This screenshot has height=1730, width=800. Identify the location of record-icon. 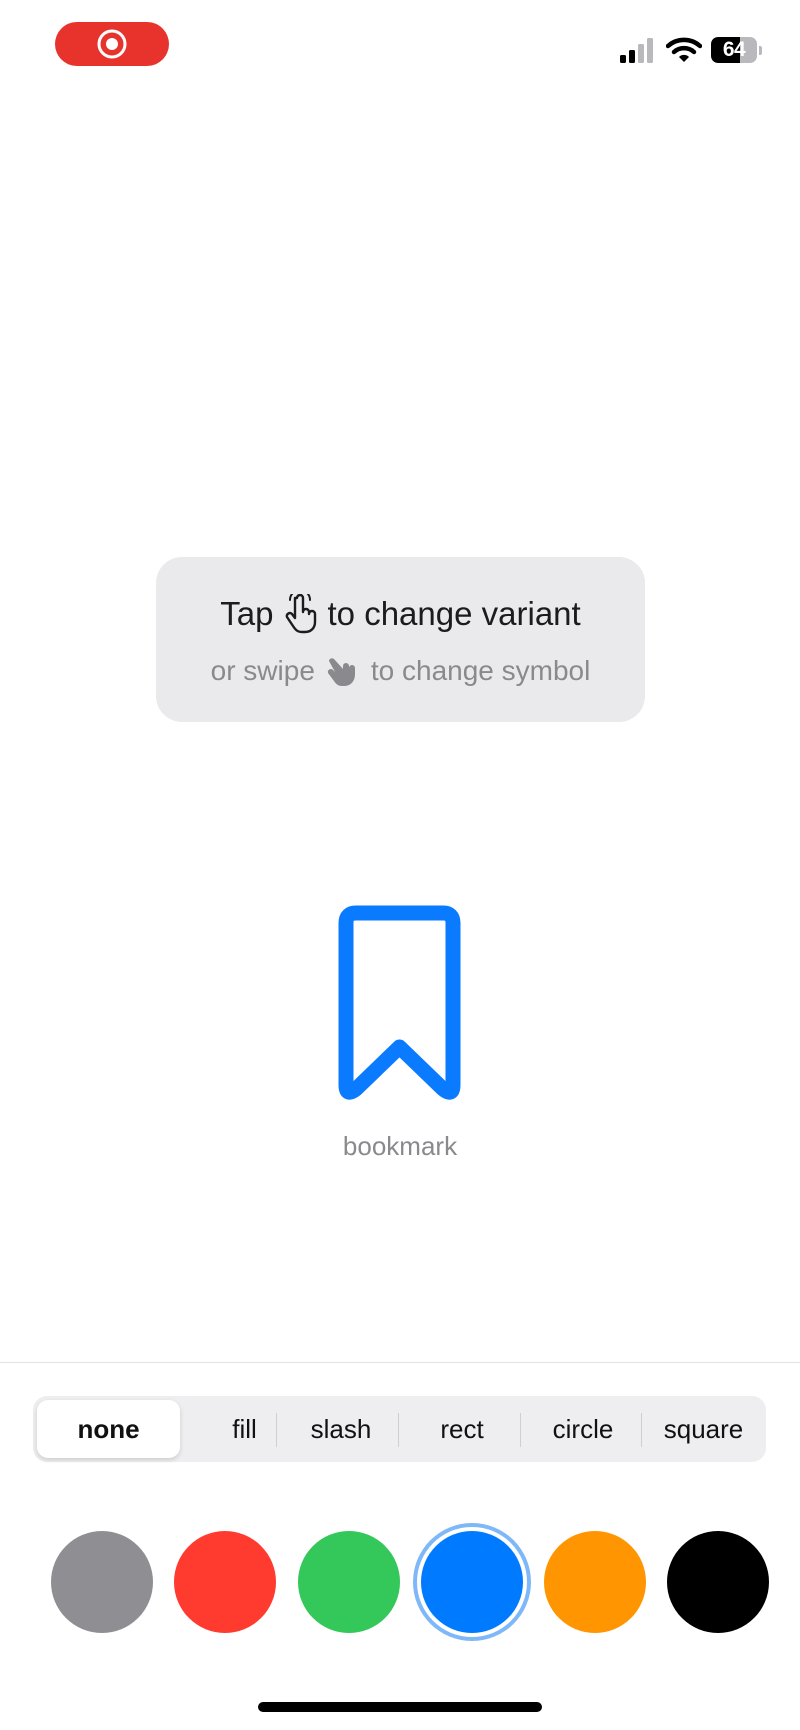
(112, 44).